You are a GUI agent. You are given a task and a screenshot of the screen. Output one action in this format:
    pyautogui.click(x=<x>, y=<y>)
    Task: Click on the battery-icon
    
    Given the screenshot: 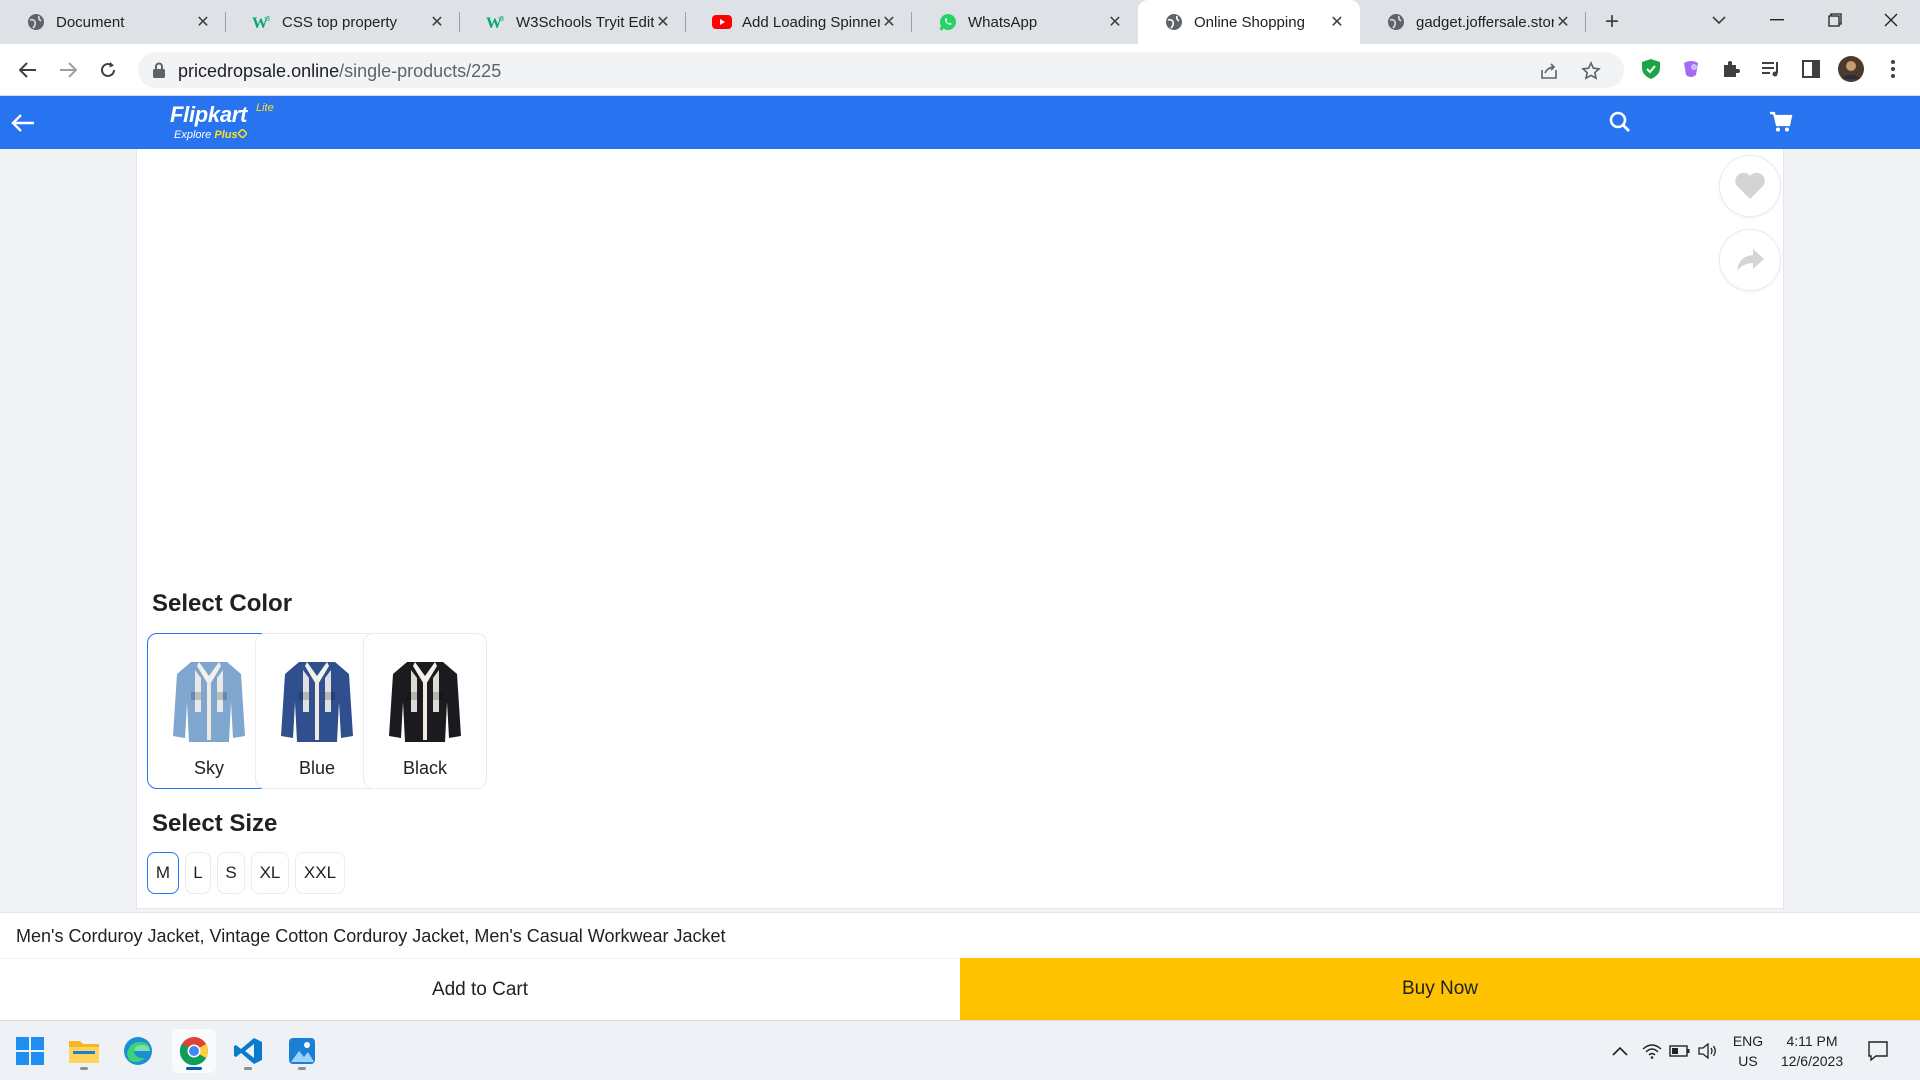 What is the action you would take?
    pyautogui.click(x=1680, y=1051)
    